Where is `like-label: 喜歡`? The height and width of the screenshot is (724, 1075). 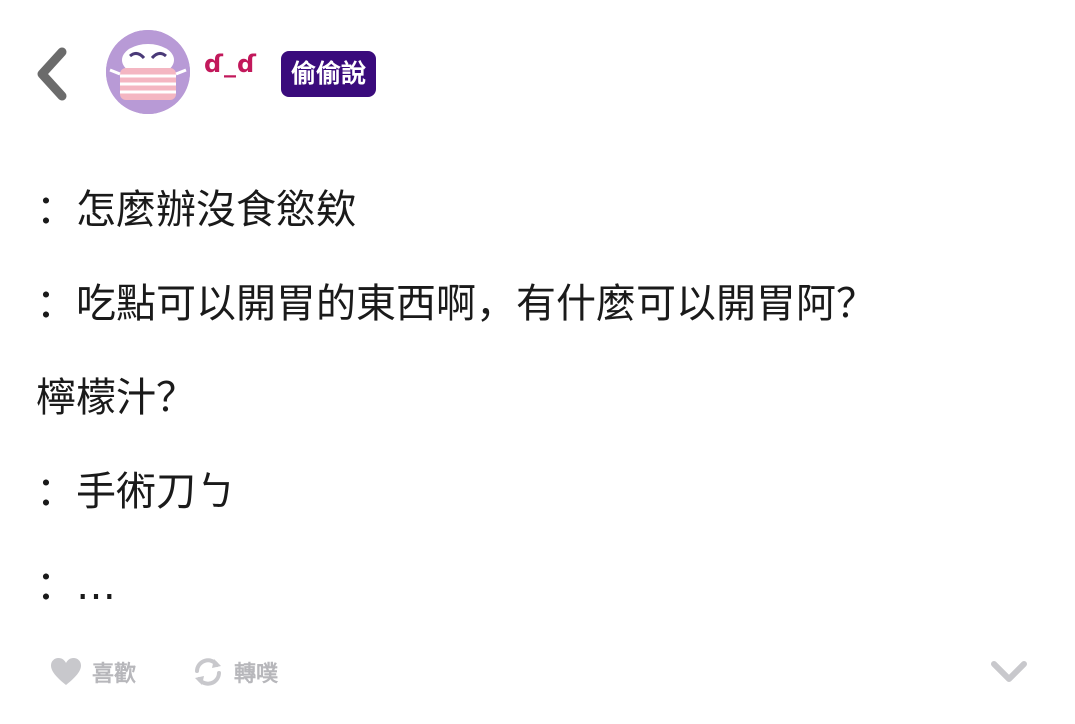 like-label: 喜歡 is located at coordinates (114, 674).